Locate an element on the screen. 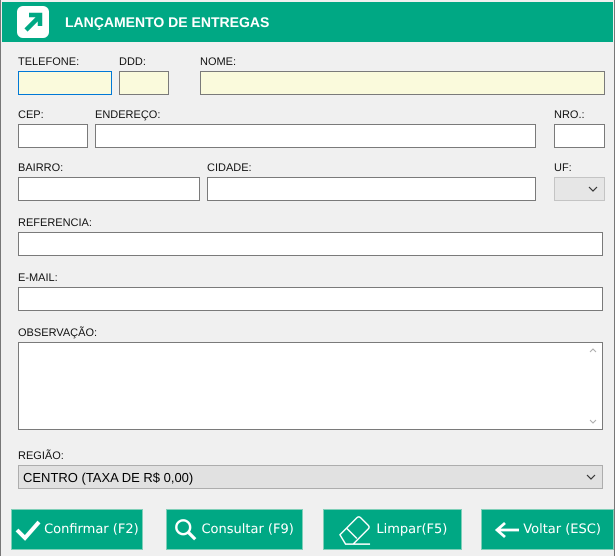 The height and width of the screenshot is (556, 615). arrow-logo-icon is located at coordinates (33, 22).